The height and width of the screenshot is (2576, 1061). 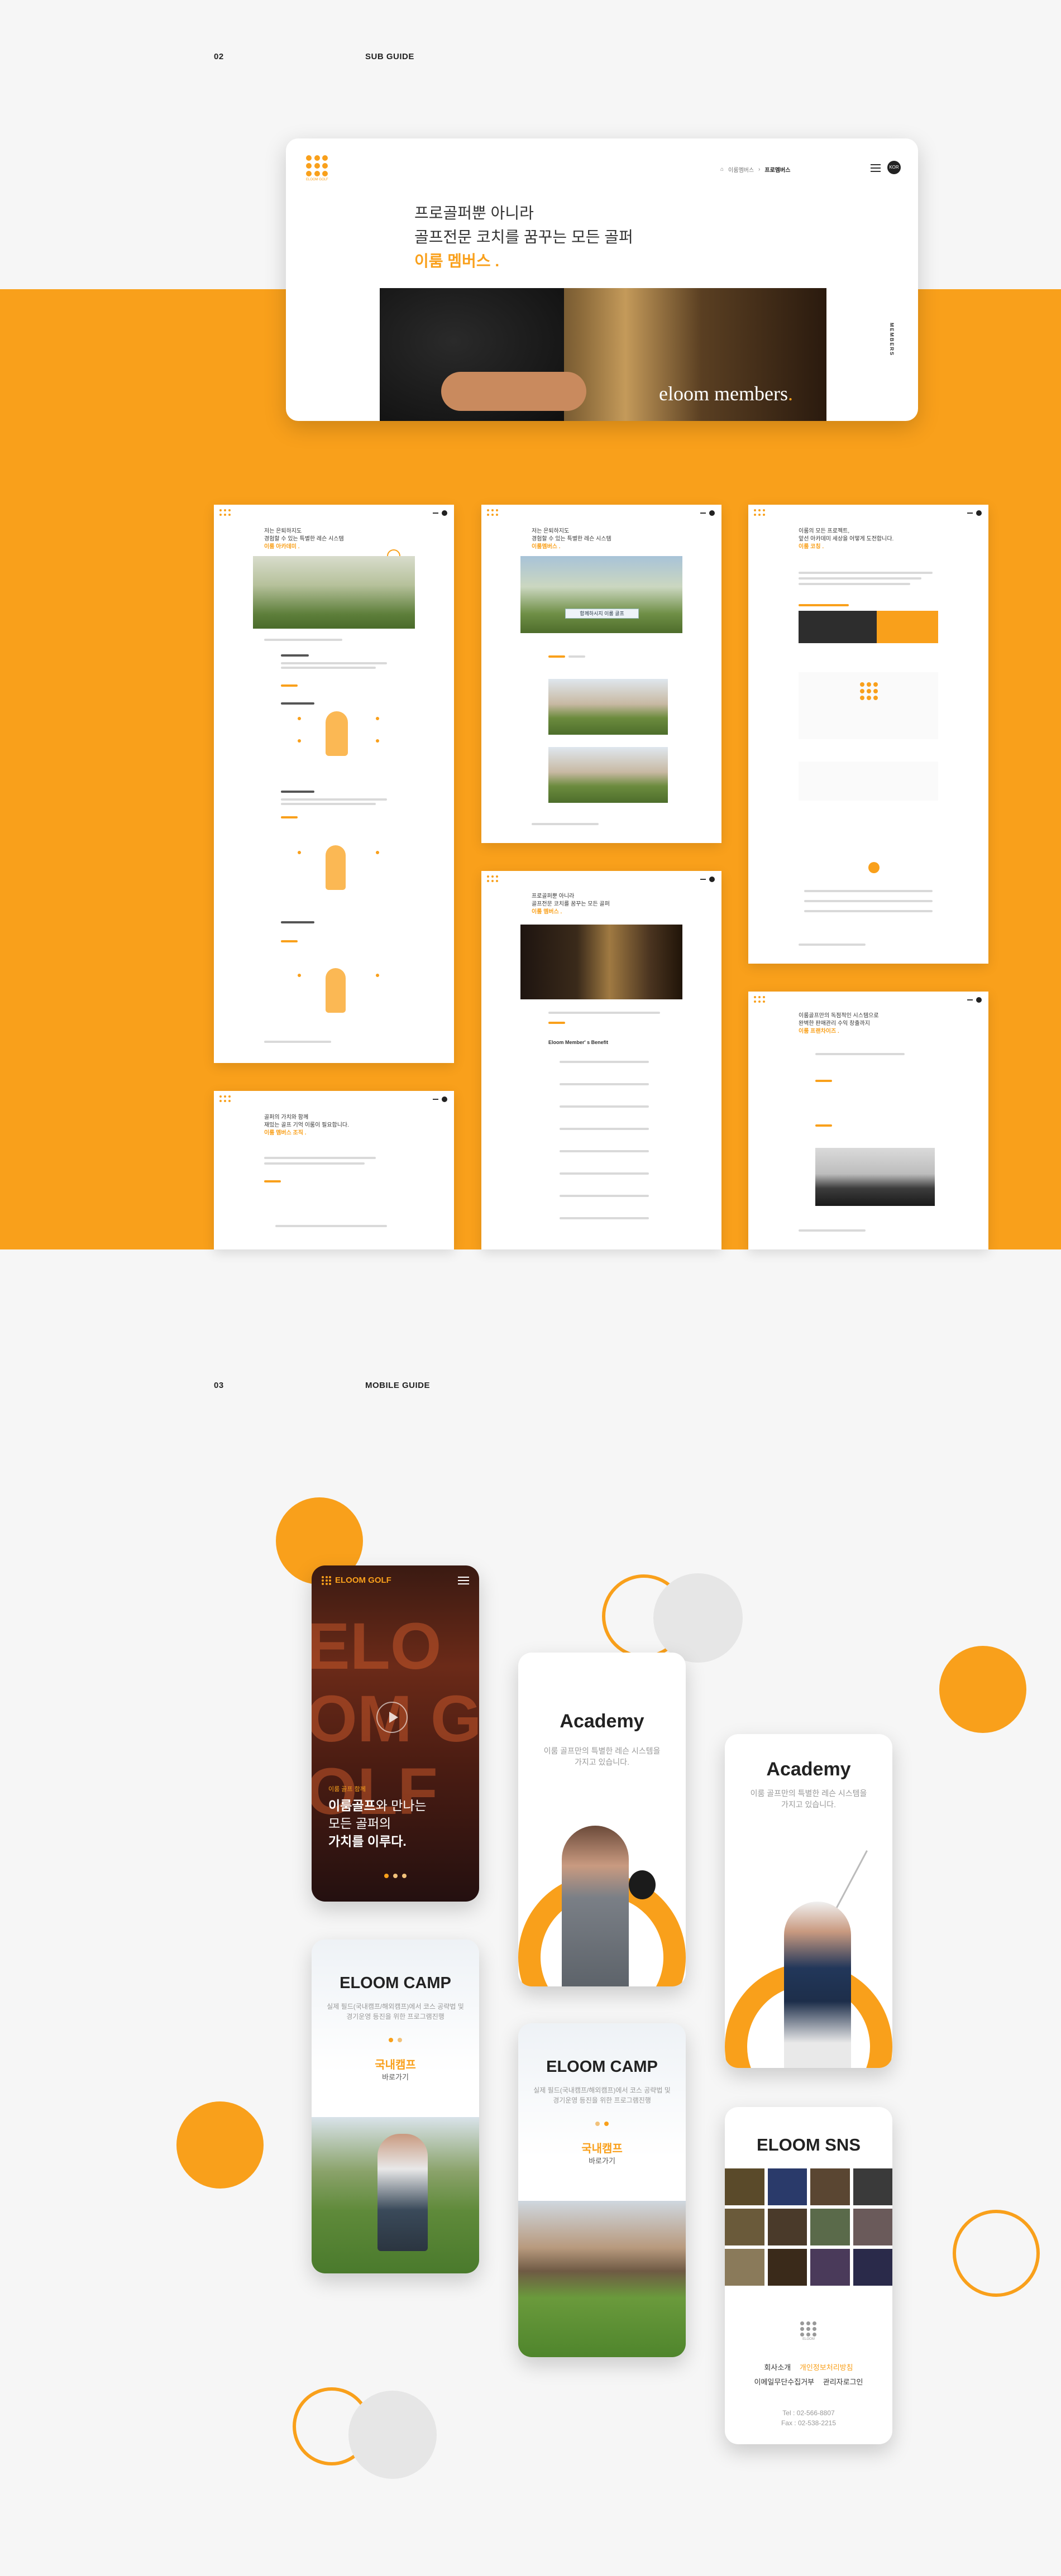 I want to click on side-label: MEMBERS, so click(x=892, y=340).